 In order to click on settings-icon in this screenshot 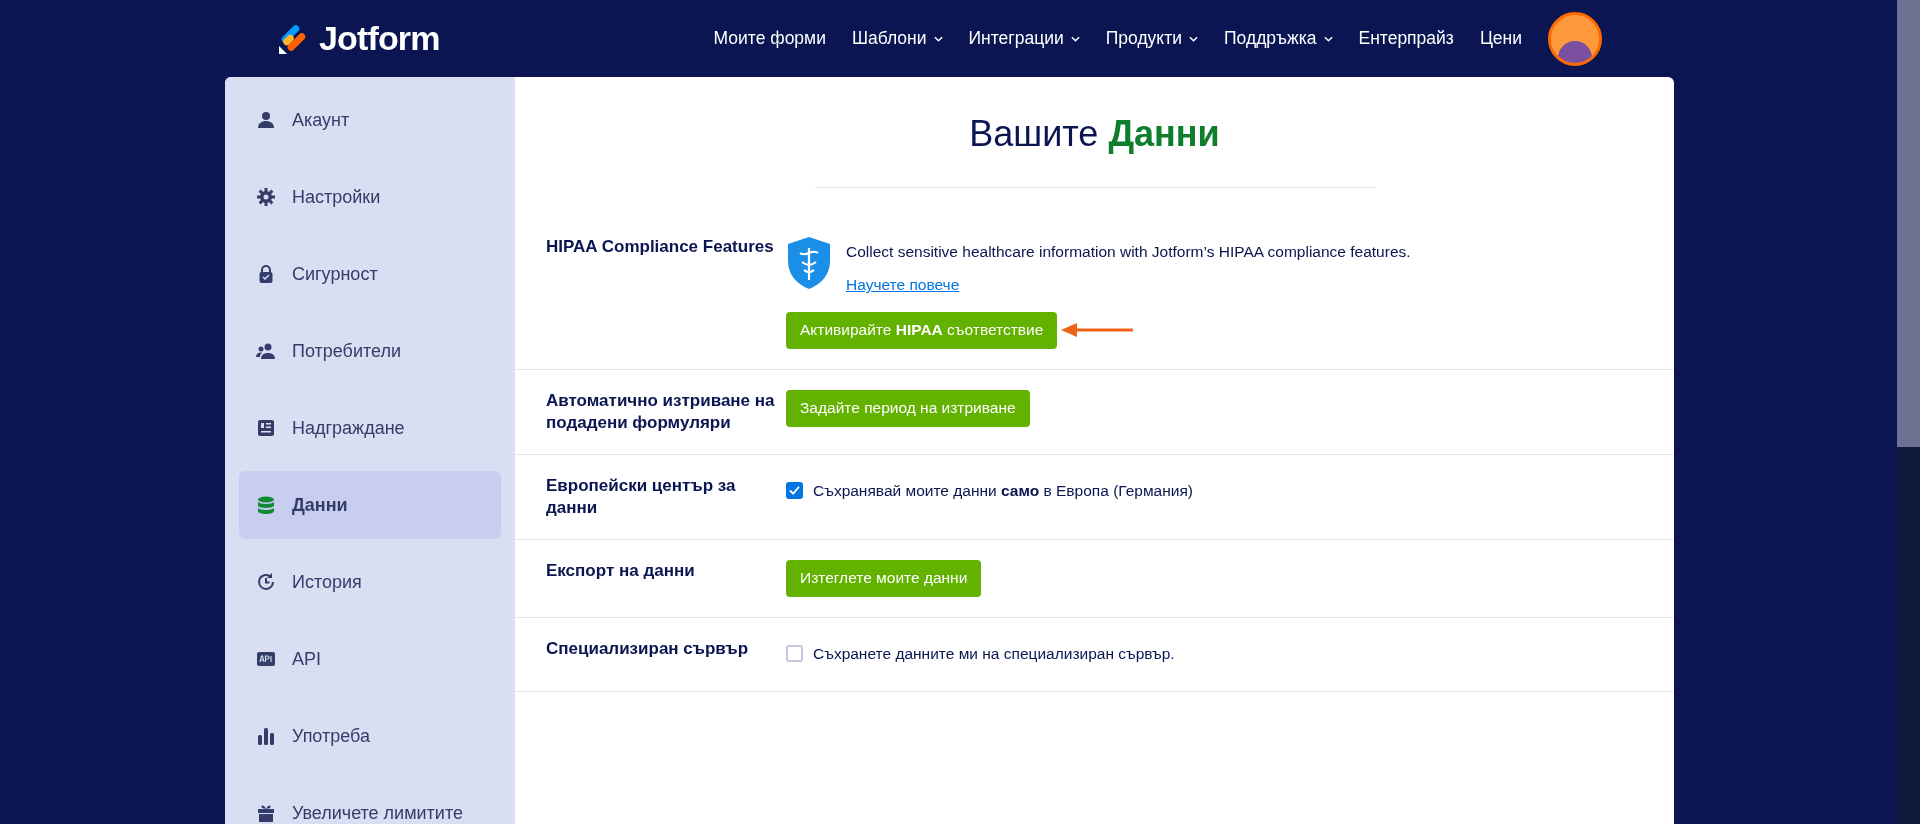, I will do `click(266, 197)`.